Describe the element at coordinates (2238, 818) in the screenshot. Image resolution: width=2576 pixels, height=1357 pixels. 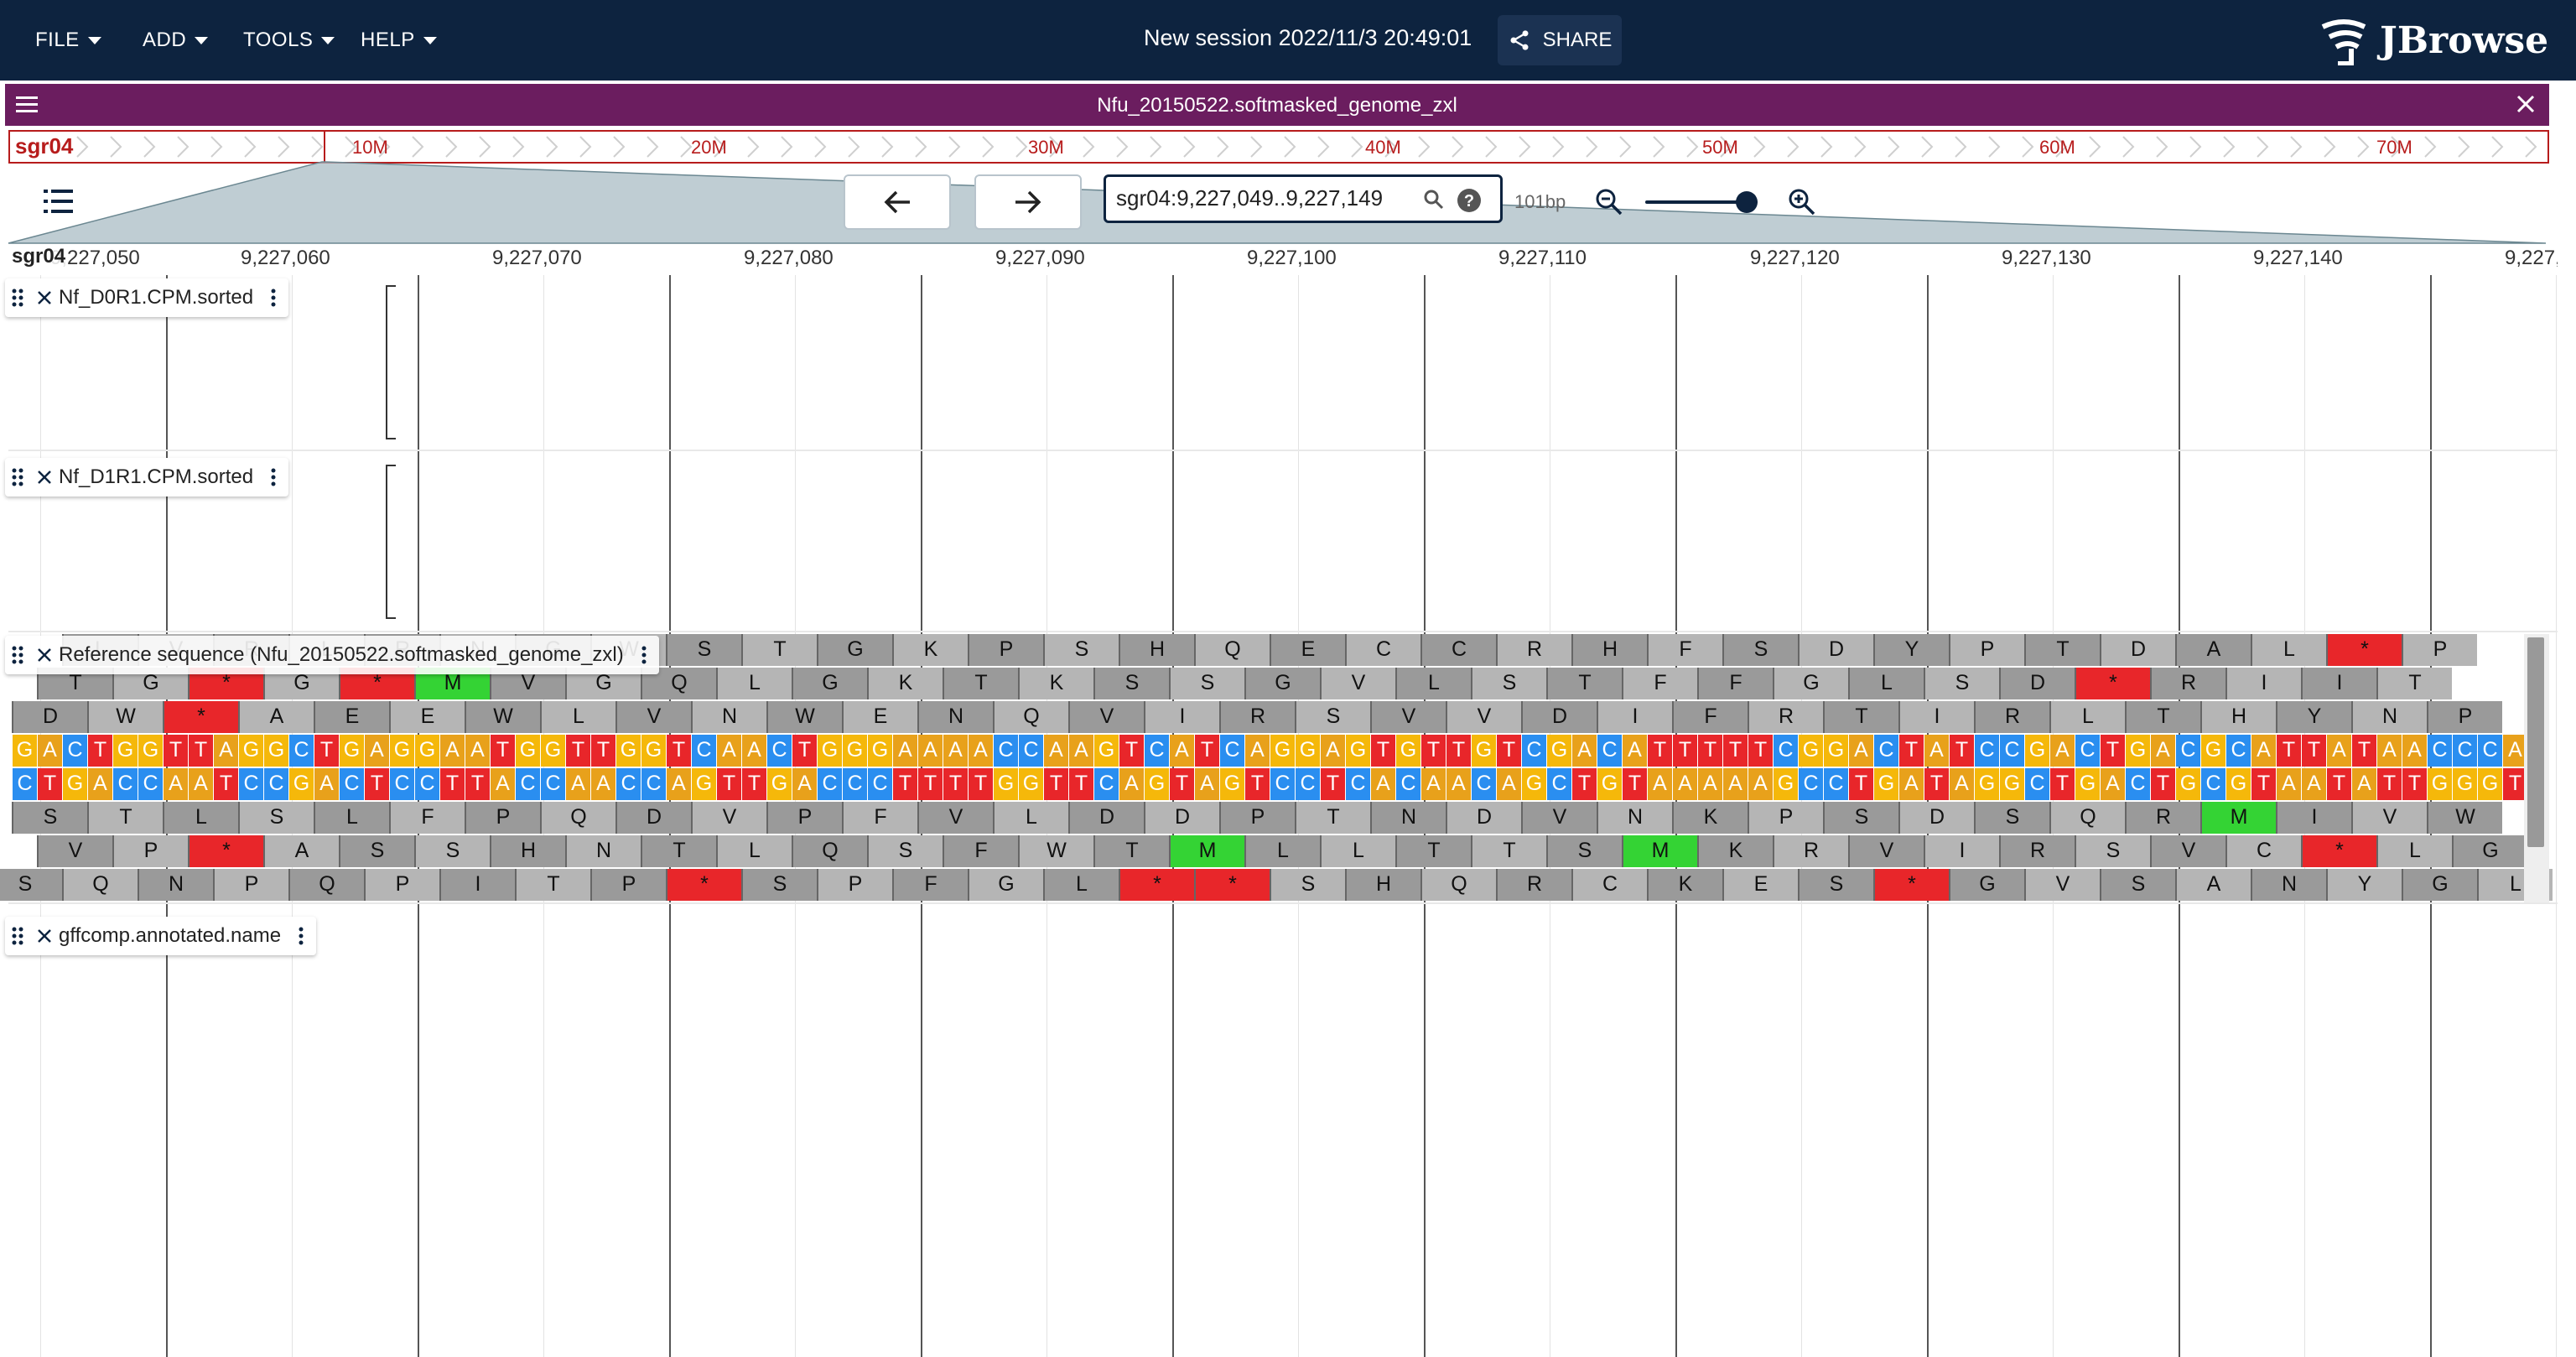
I see `start-codon-cell: M` at that location.